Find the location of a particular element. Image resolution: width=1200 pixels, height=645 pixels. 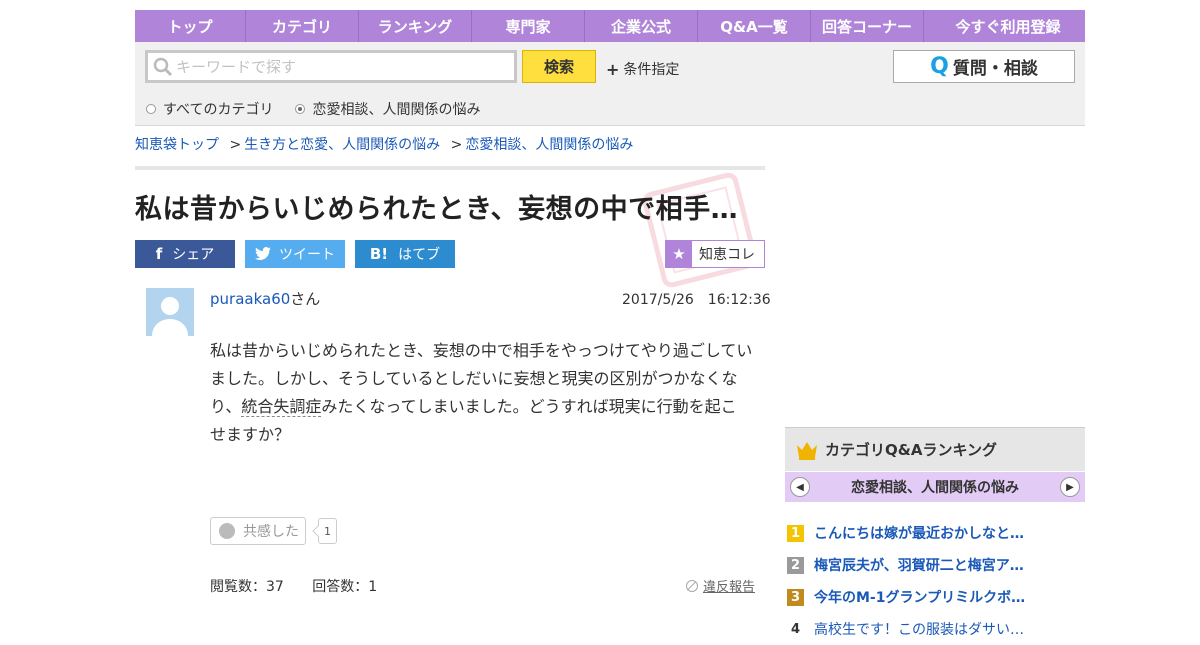

rank-badge: 4 is located at coordinates (795, 629).